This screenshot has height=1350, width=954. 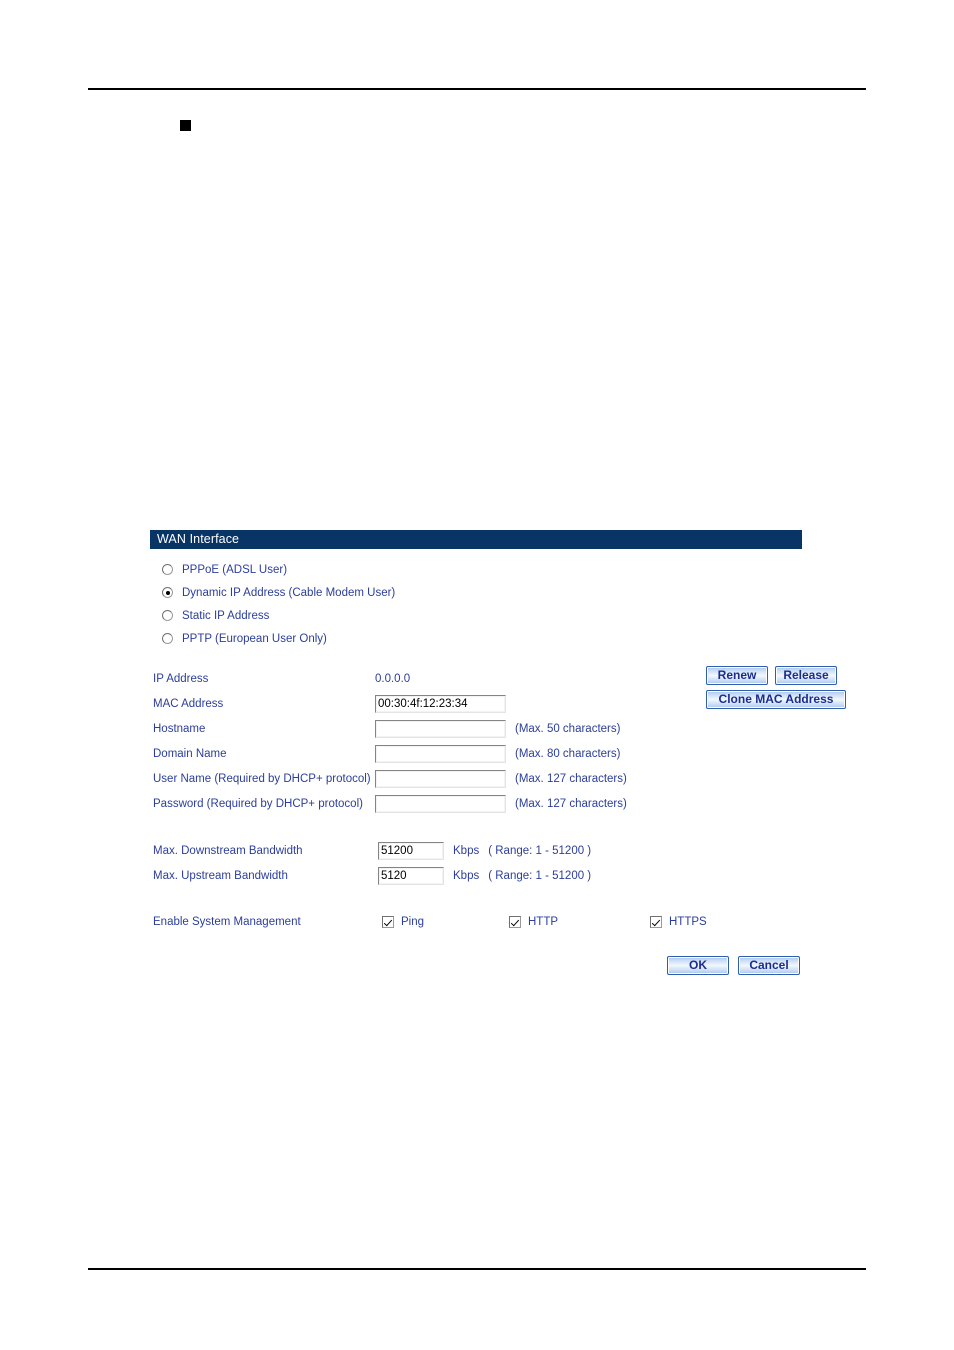 What do you see at coordinates (440, 728) in the screenshot?
I see `hostname-input` at bounding box center [440, 728].